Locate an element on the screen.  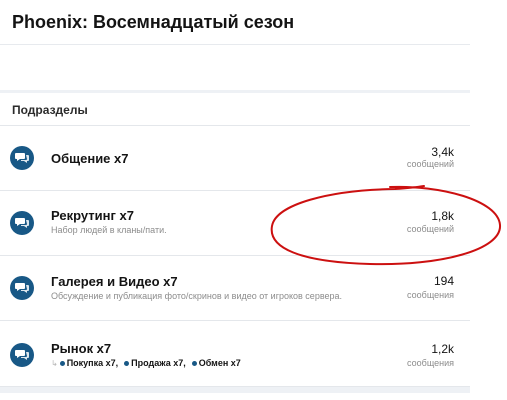
subforum-label: Продажа x7, is located at coordinates (158, 363).